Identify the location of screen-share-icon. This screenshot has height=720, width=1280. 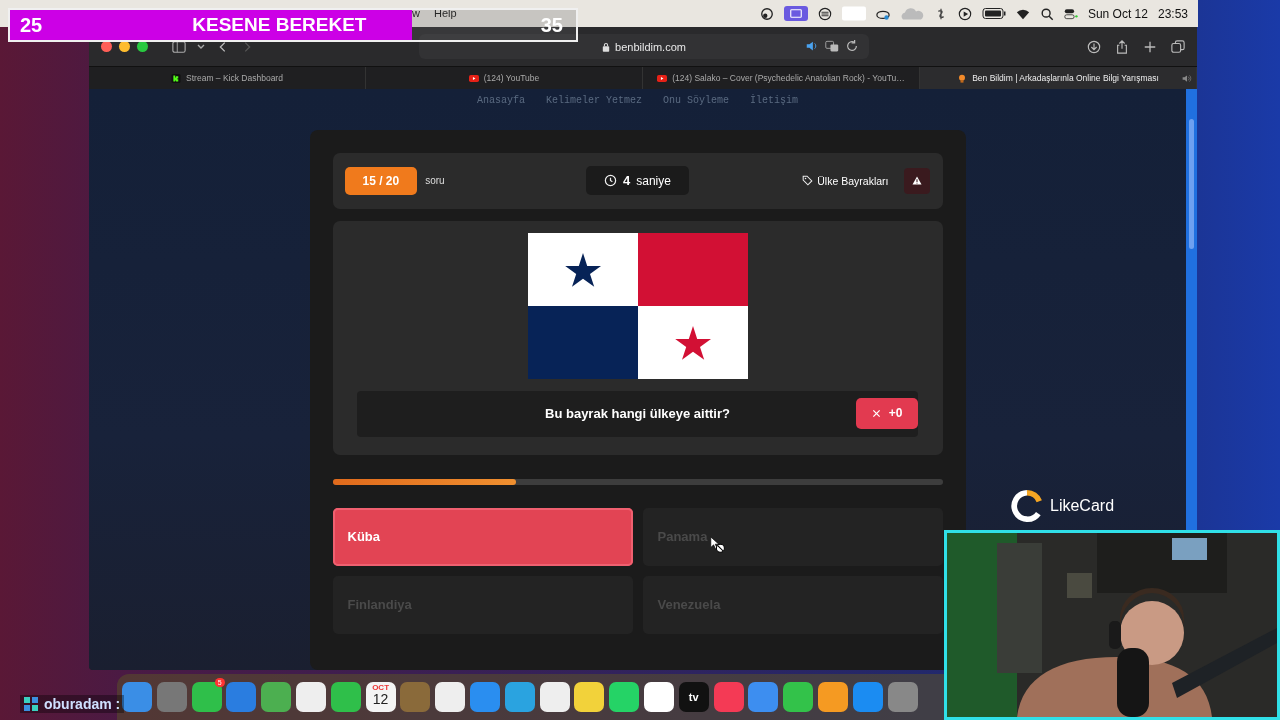
(795, 13).